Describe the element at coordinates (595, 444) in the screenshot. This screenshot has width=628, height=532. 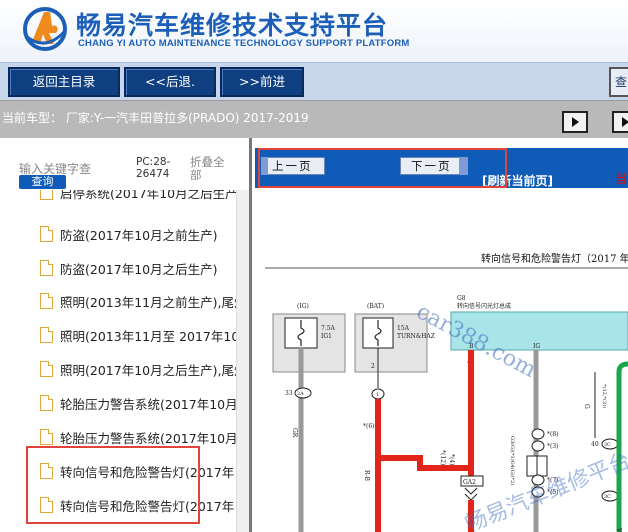
I see `pin-40: 40` at that location.